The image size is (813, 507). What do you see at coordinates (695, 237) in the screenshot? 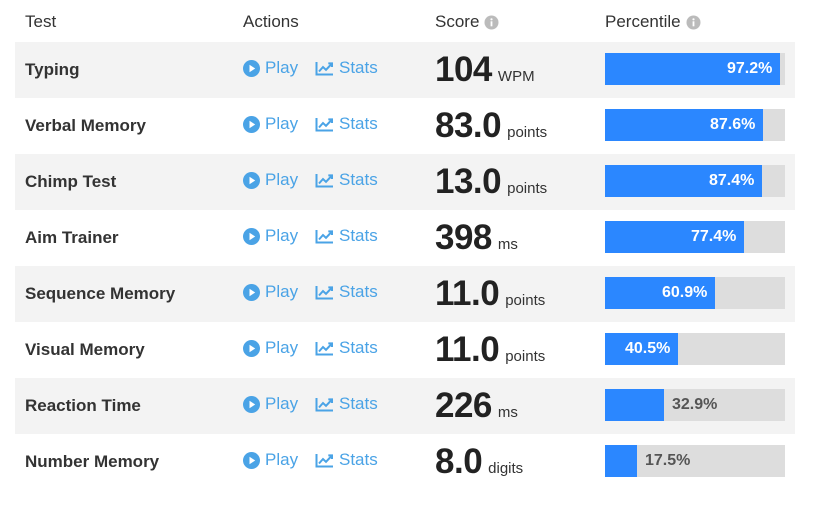
I see `percentile-bar: 77.4%` at bounding box center [695, 237].